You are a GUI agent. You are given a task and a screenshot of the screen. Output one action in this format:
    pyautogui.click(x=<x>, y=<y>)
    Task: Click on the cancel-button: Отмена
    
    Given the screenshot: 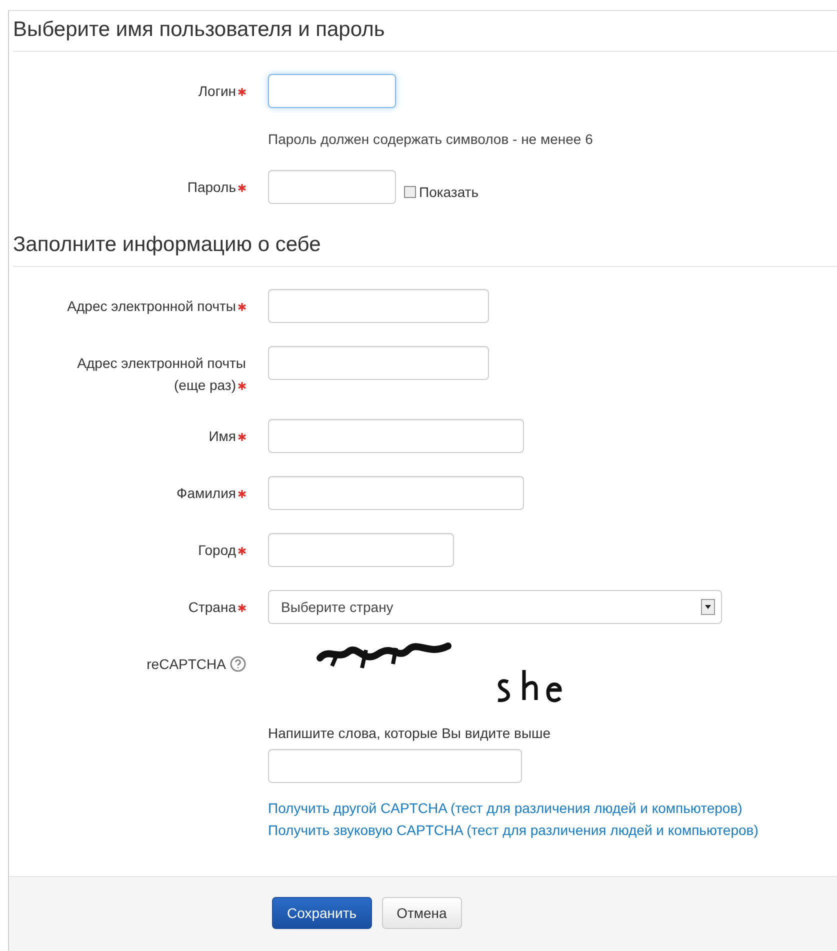 What is the action you would take?
    pyautogui.click(x=422, y=913)
    